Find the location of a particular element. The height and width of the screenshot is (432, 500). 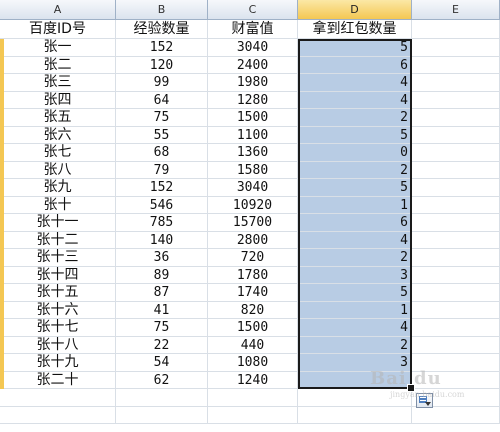

cell-id: 张二十 is located at coordinates (58, 380).